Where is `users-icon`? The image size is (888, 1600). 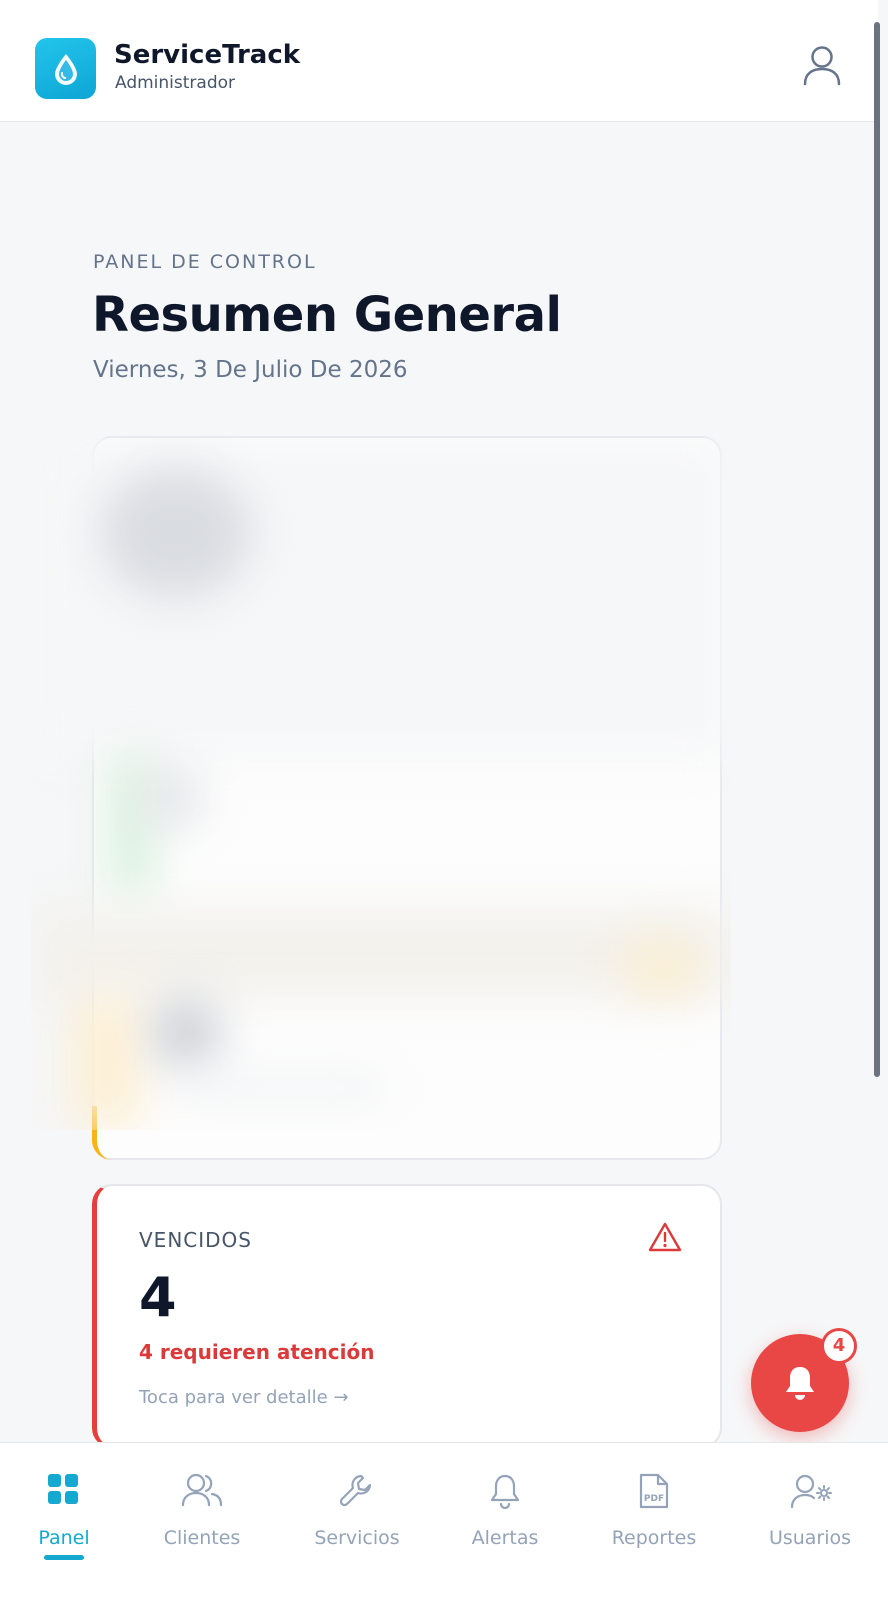 users-icon is located at coordinates (202, 1490).